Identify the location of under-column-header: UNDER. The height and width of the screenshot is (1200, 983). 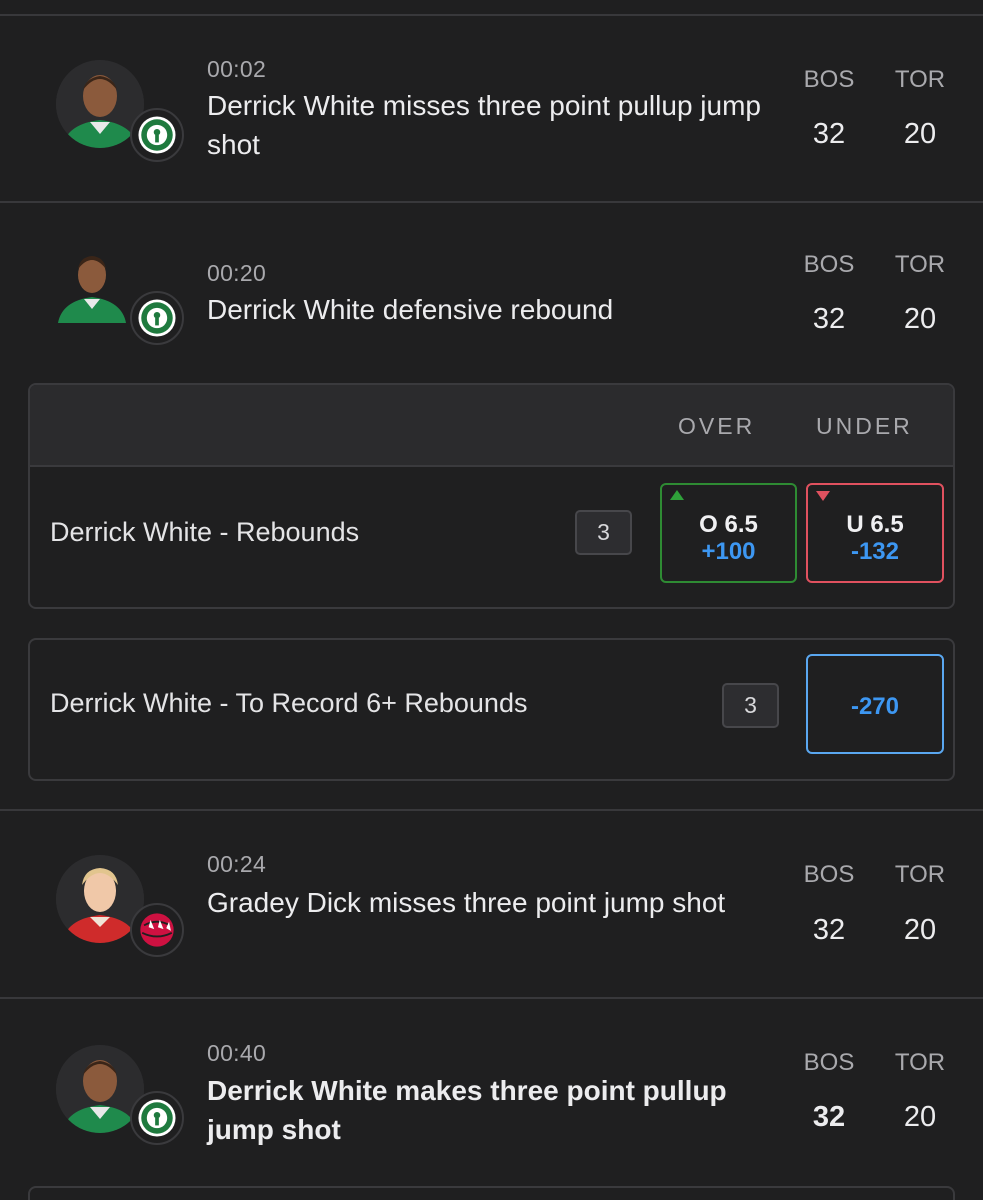
(864, 426).